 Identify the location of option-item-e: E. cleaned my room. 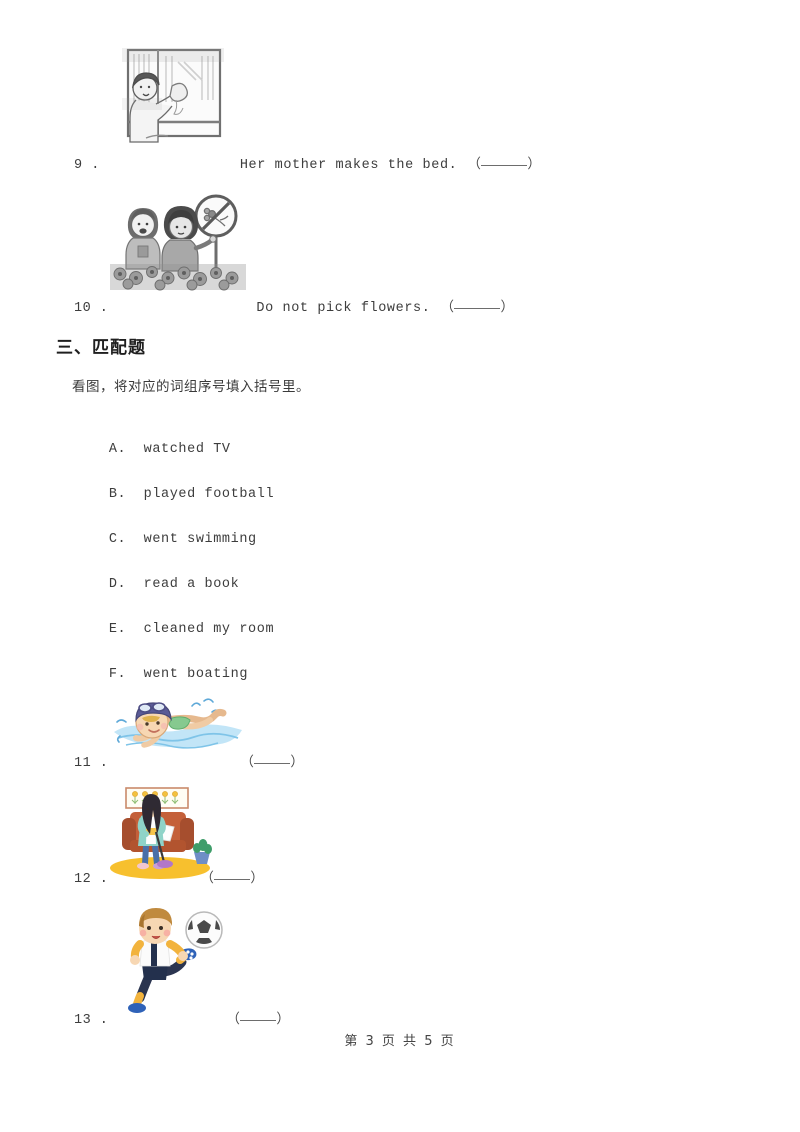
(174, 629).